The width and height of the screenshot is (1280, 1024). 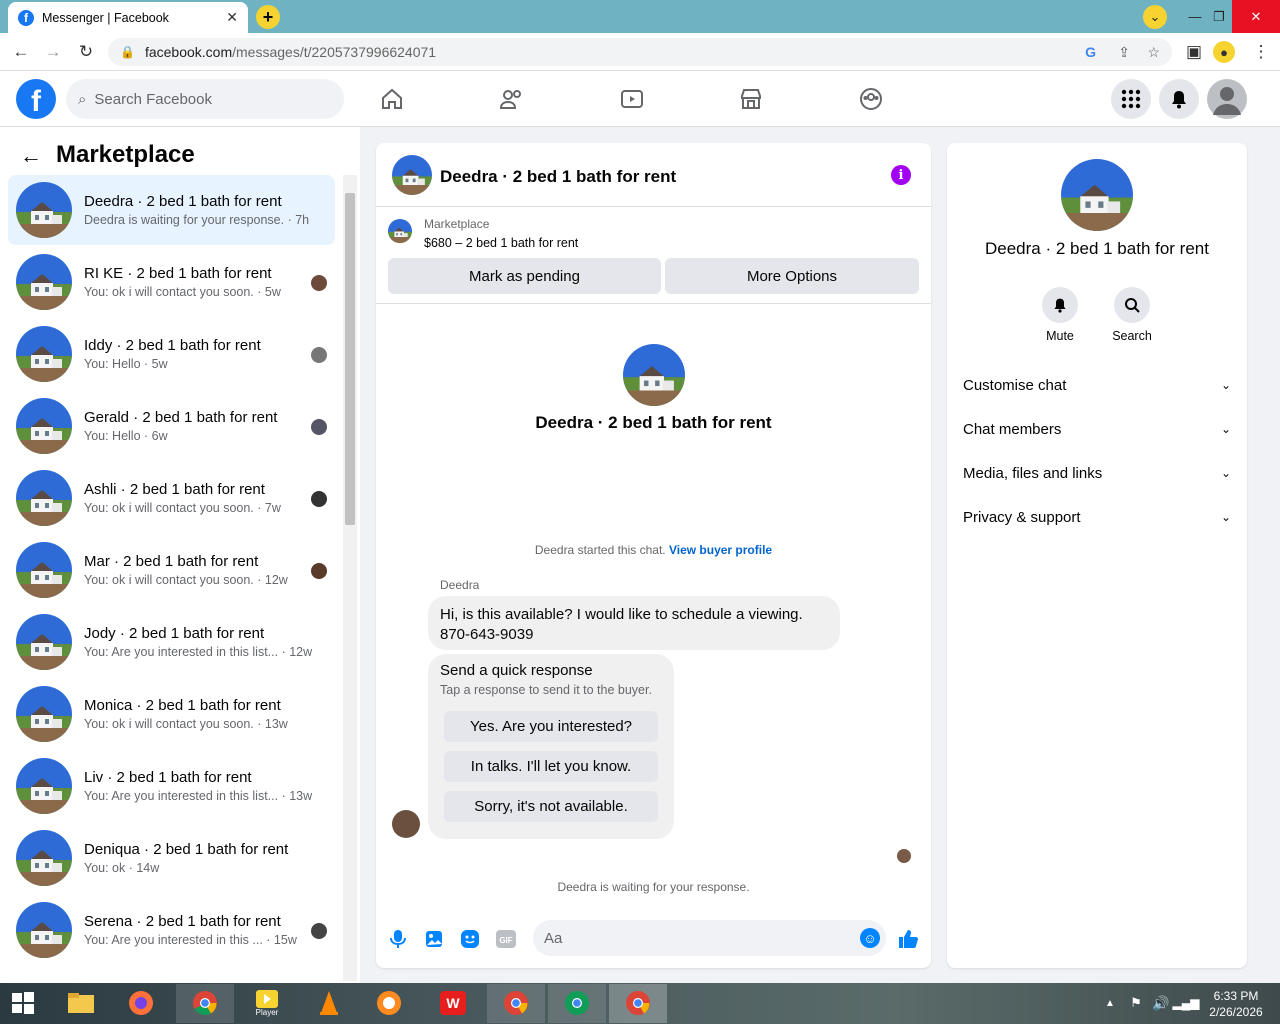 What do you see at coordinates (1097, 195) in the screenshot?
I see `details-avatar` at bounding box center [1097, 195].